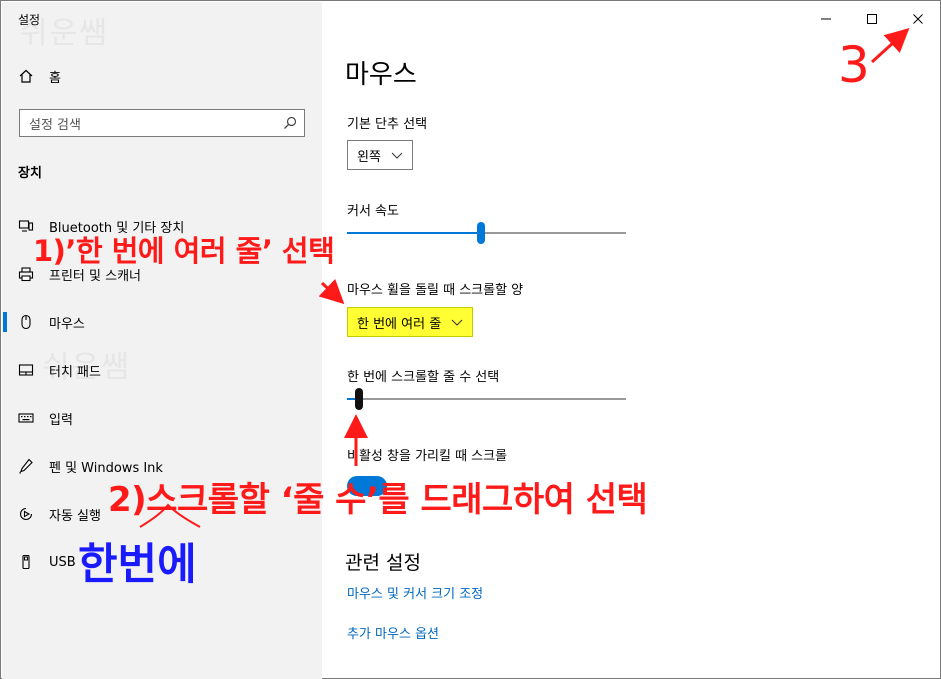 Image resolution: width=941 pixels, height=679 pixels. What do you see at coordinates (26, 562) in the screenshot?
I see `usb-icon` at bounding box center [26, 562].